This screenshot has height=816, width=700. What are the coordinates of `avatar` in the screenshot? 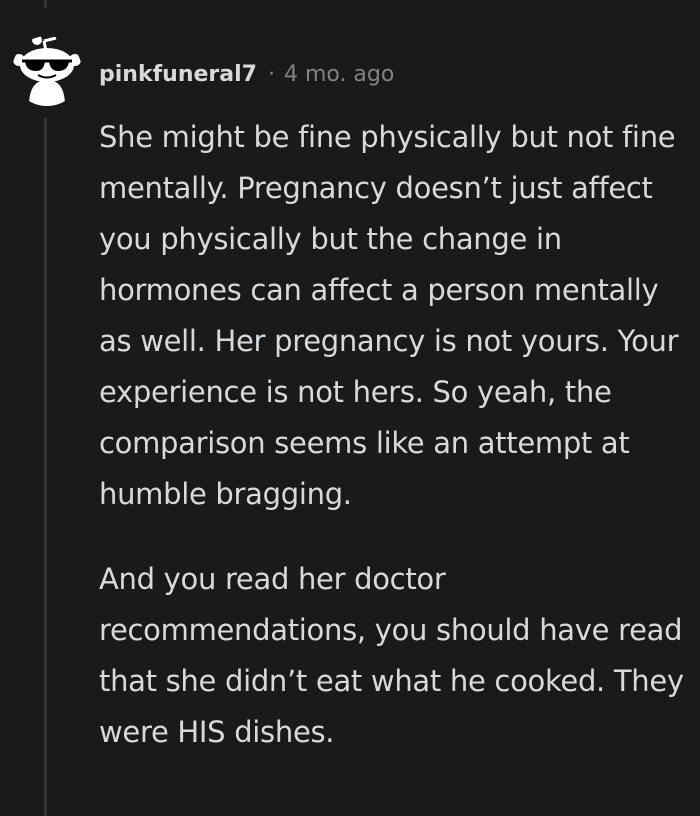 It's located at (47, 71).